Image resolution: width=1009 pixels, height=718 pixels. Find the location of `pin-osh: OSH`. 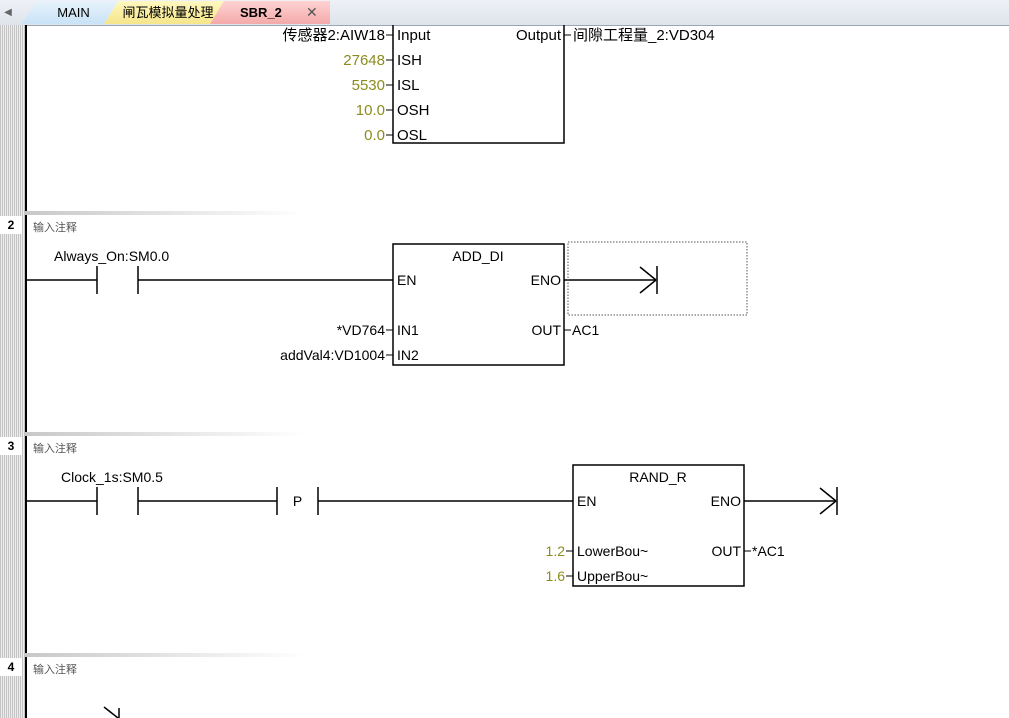

pin-osh: OSH is located at coordinates (413, 110).